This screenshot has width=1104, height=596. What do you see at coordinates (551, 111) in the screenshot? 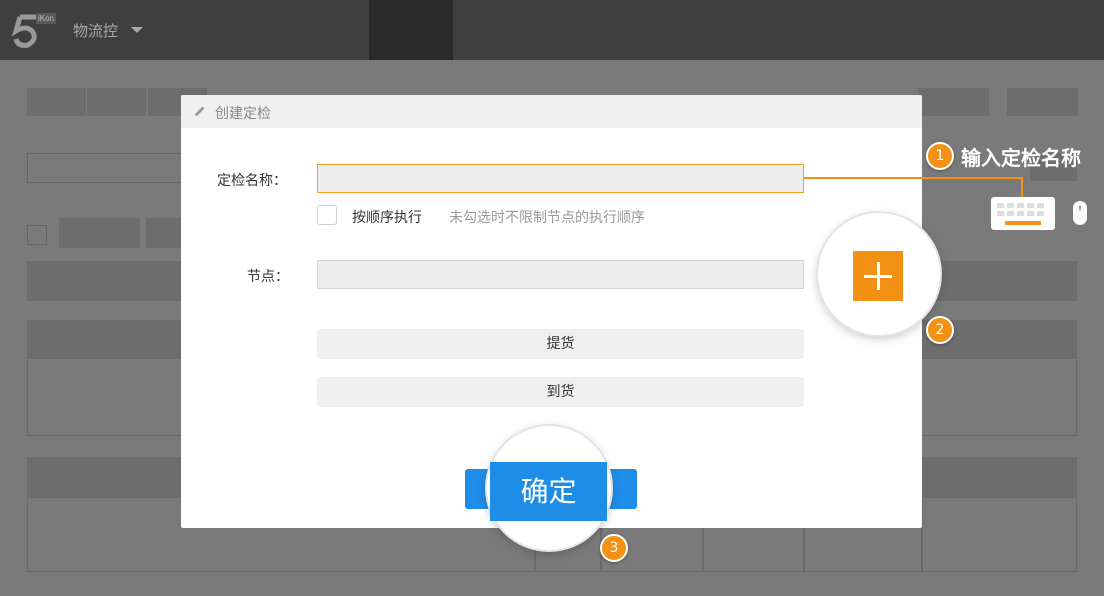
I see `dialog-header: 创建定检` at bounding box center [551, 111].